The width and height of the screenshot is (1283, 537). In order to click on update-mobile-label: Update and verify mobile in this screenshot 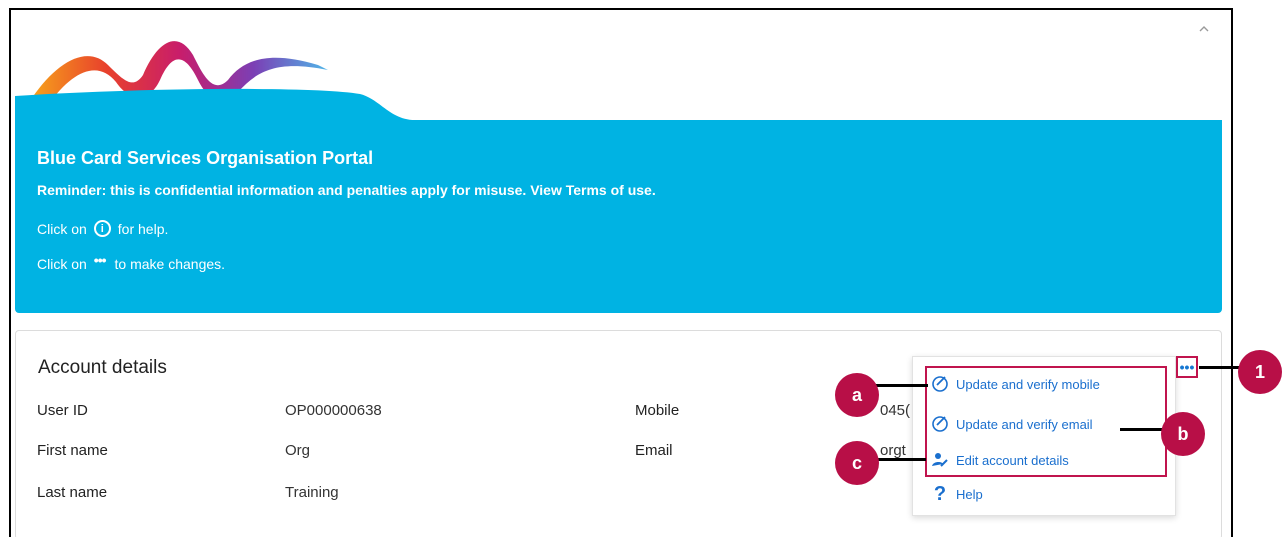, I will do `click(1028, 384)`.